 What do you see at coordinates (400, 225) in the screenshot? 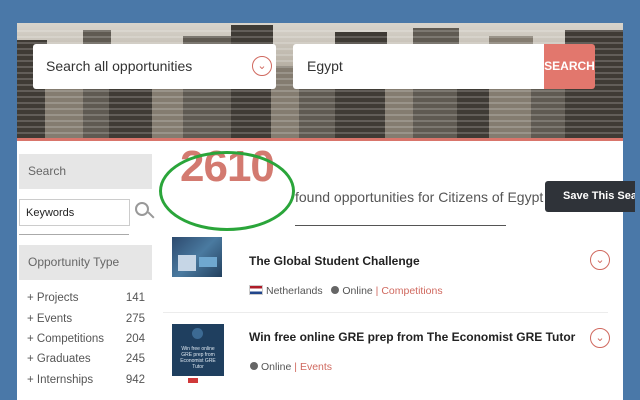
I see `results-underline` at bounding box center [400, 225].